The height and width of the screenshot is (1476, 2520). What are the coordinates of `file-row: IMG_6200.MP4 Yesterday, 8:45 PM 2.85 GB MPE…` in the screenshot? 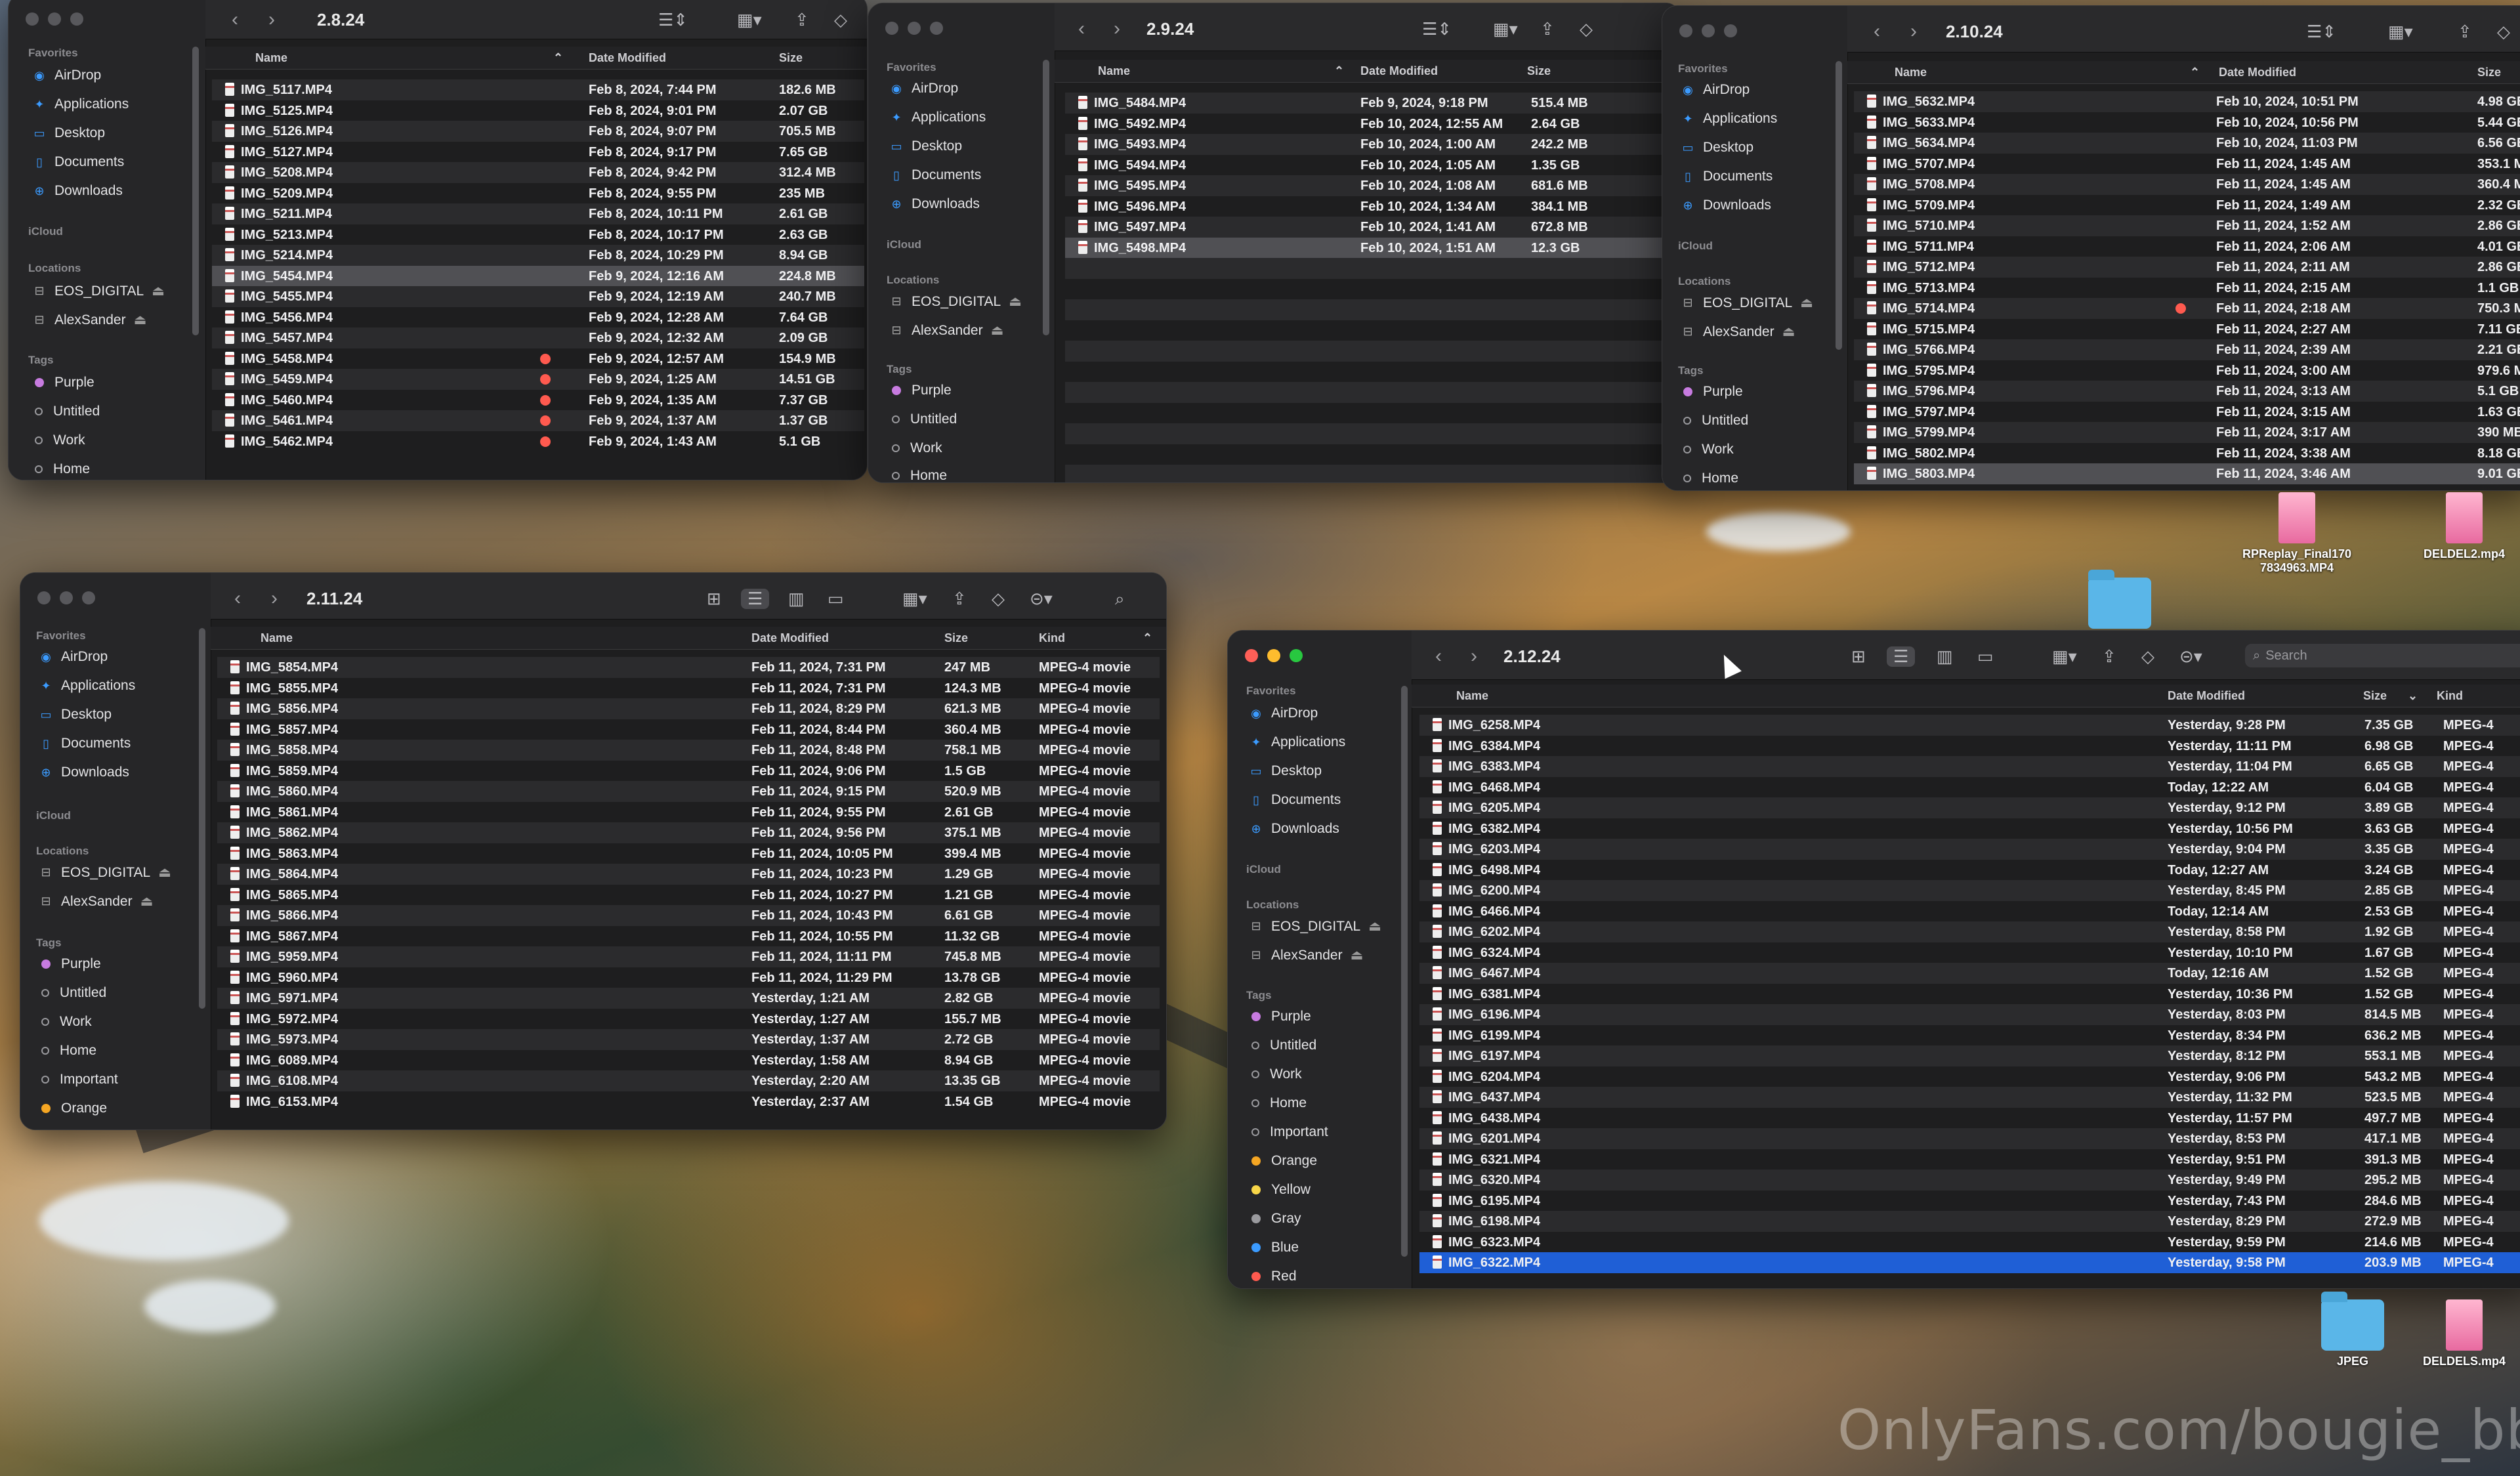 It's located at (1969, 890).